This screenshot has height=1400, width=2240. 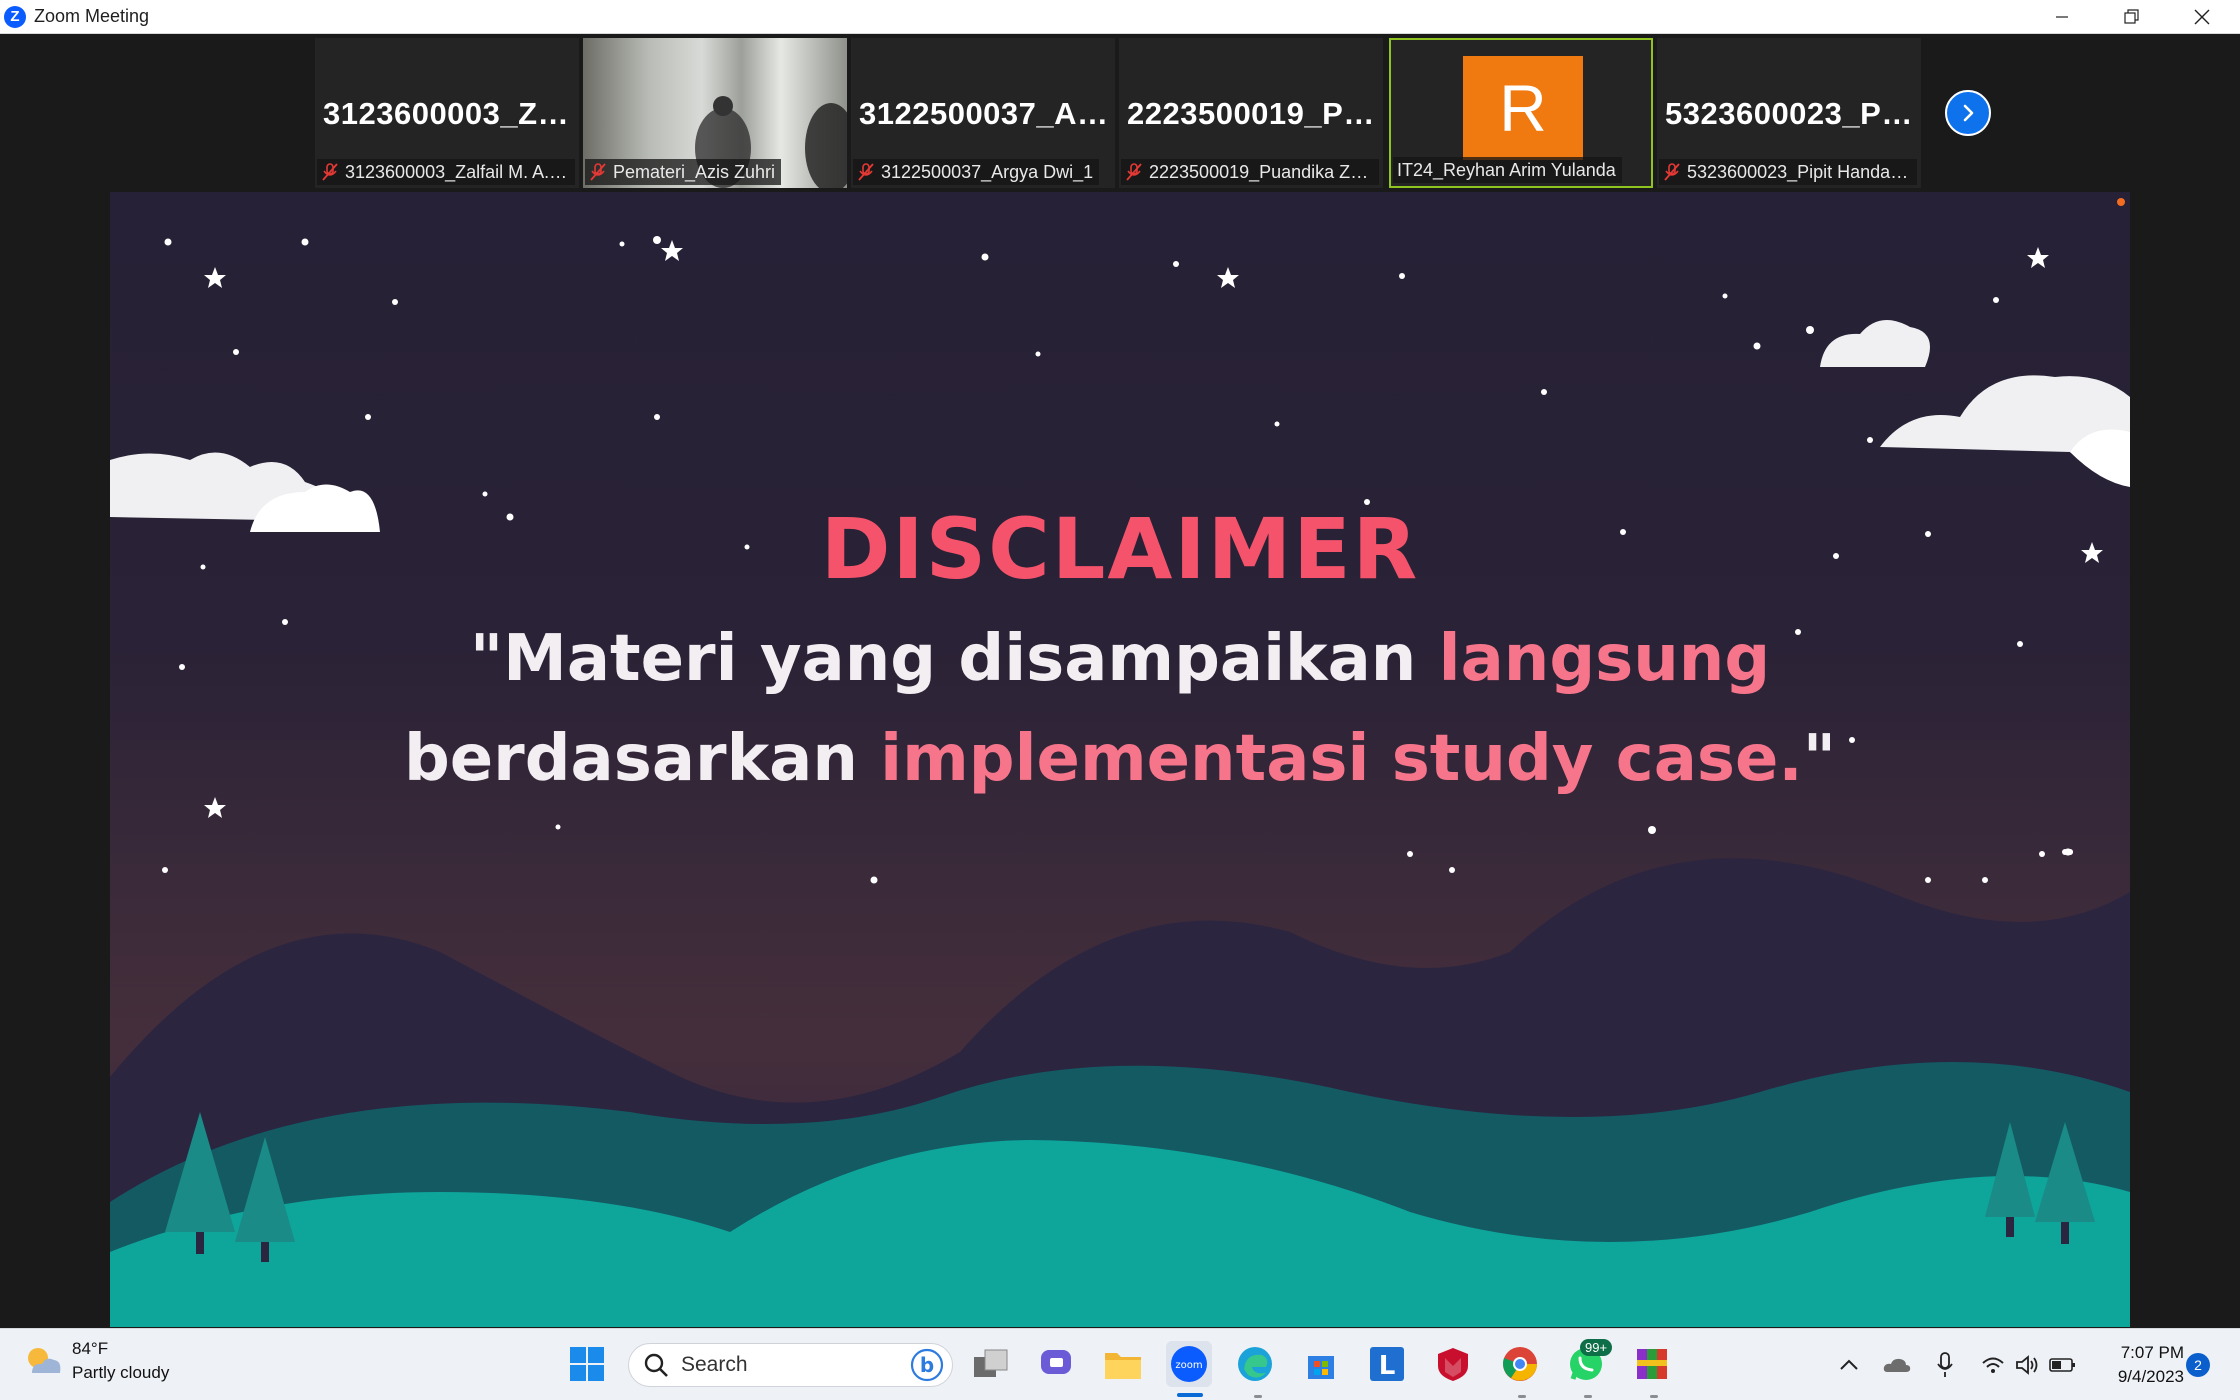 I want to click on zoom-taskbar-button: zoom, so click(x=1189, y=1364).